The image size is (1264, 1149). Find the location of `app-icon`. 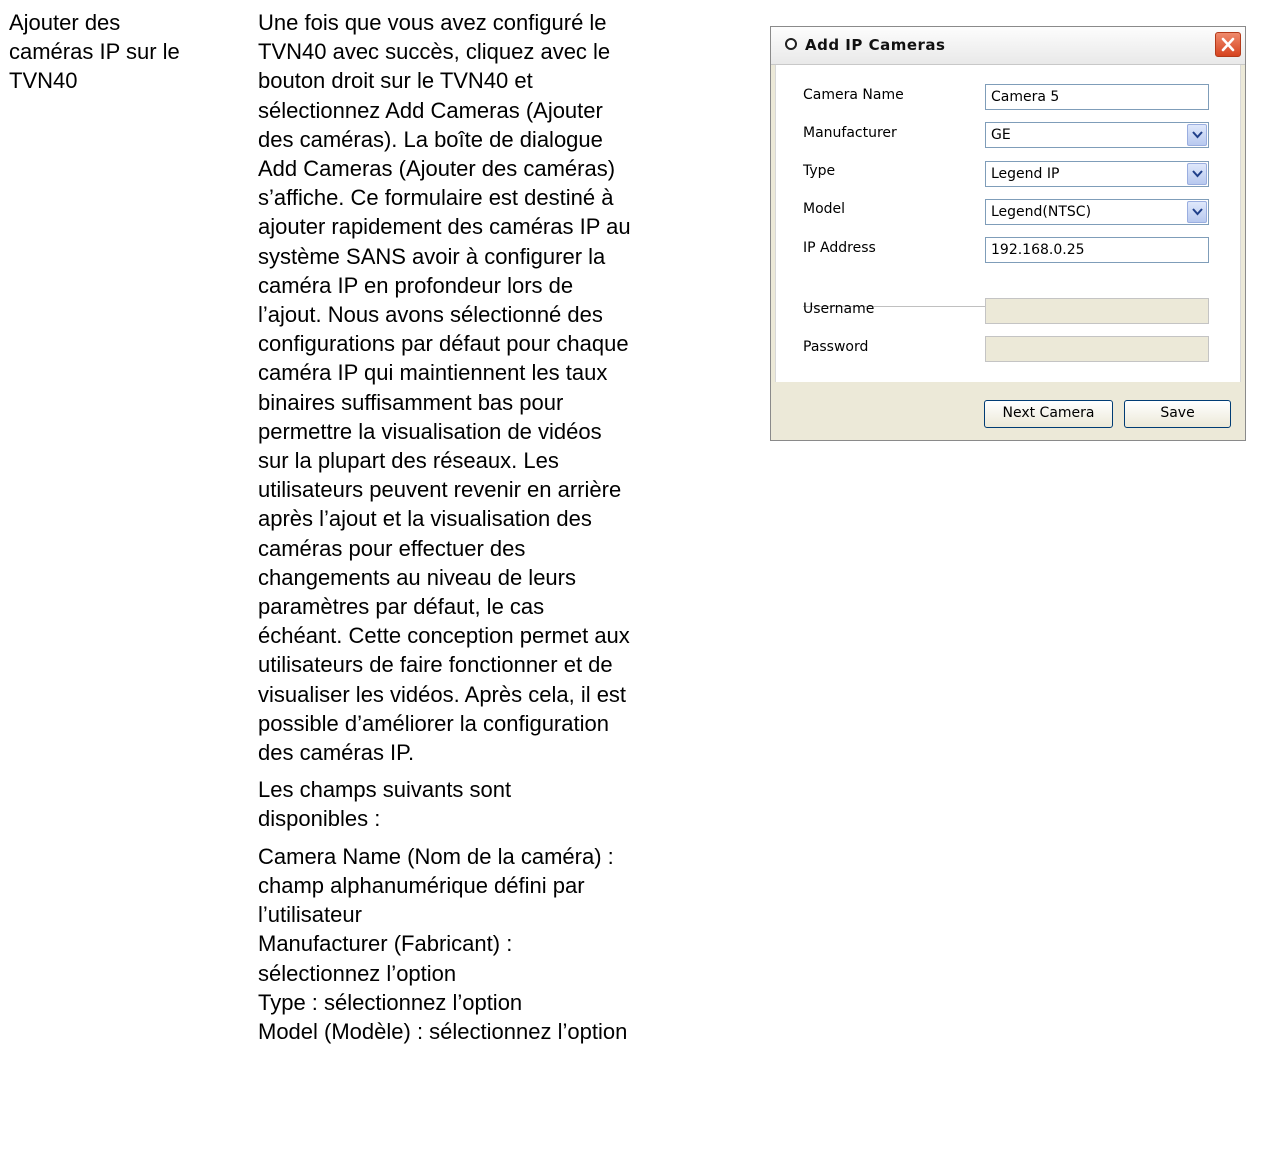

app-icon is located at coordinates (791, 44).